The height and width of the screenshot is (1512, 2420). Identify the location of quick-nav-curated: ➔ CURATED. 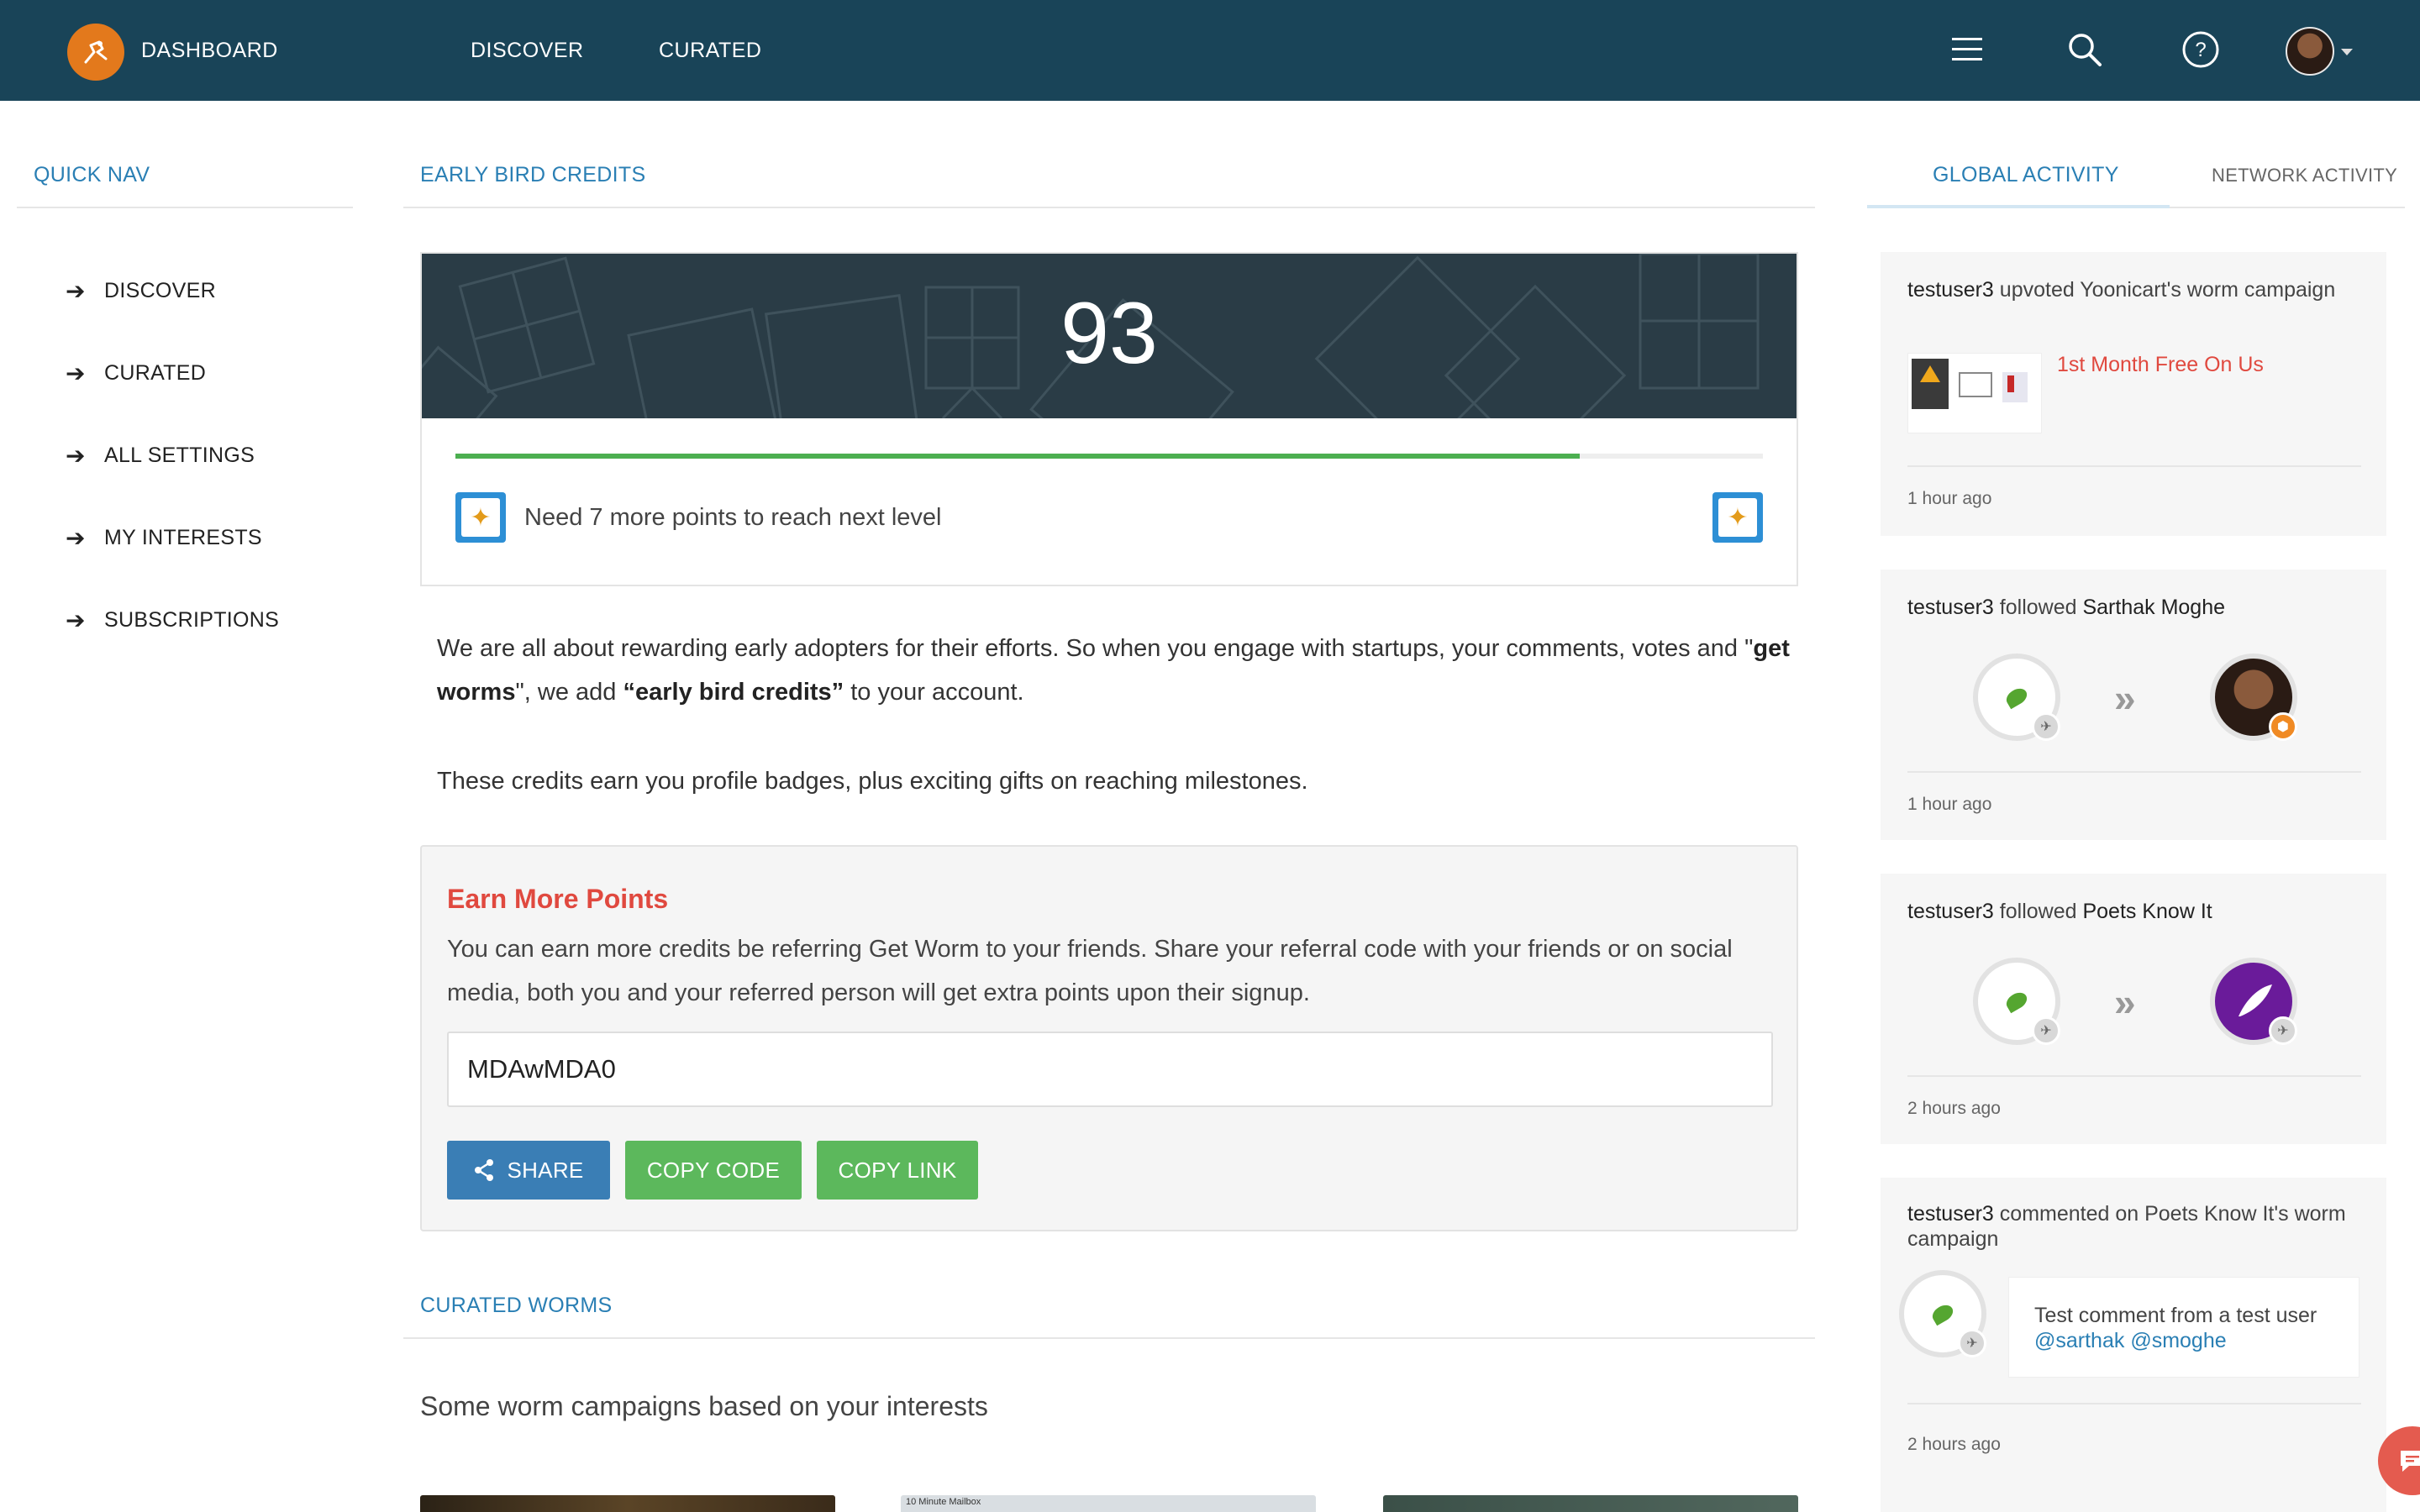
(136, 373).